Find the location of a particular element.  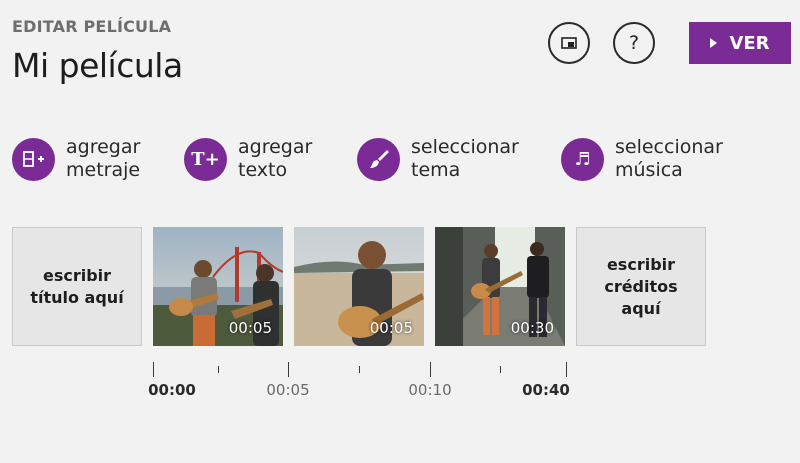

music-note-icon: ♬ is located at coordinates (582, 159).